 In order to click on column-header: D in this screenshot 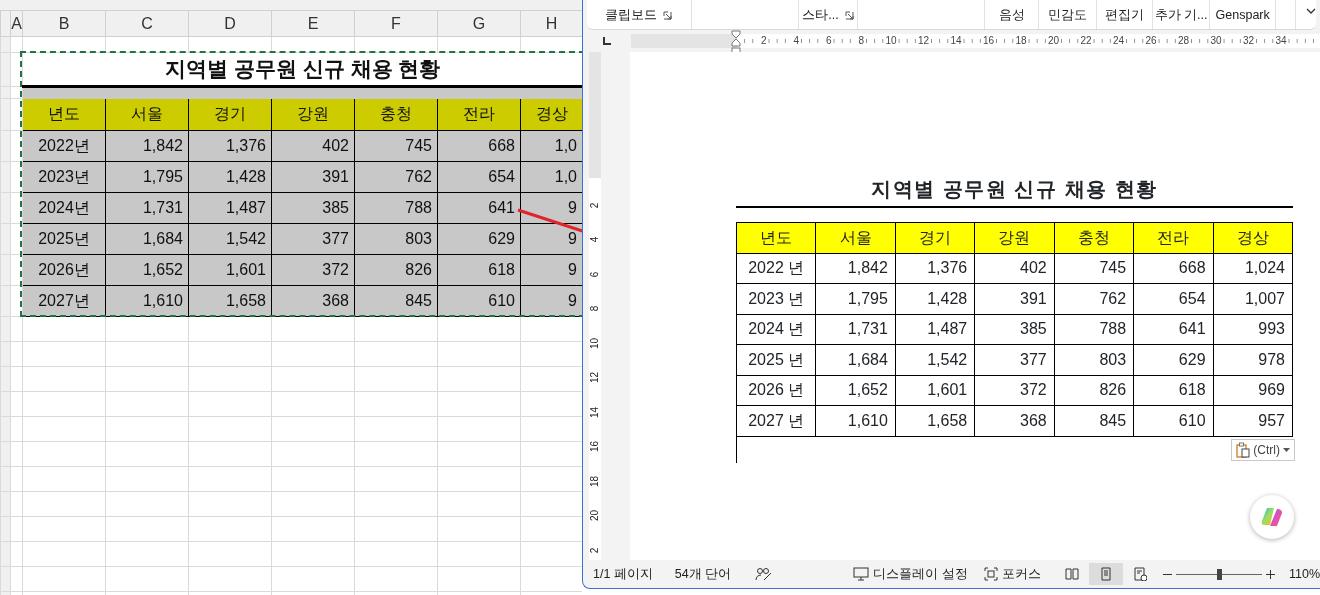, I will do `click(230, 23)`.